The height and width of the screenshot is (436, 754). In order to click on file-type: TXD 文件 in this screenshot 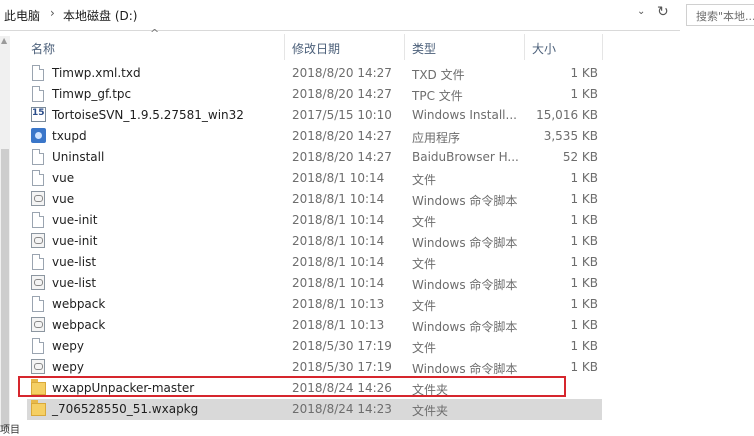, I will do `click(438, 75)`.